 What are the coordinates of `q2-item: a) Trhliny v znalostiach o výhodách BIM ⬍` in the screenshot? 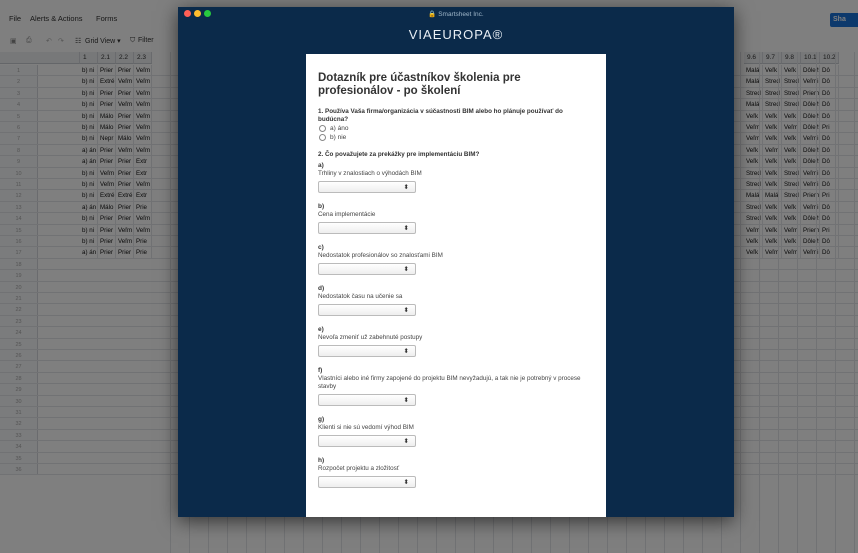 It's located at (455, 177).